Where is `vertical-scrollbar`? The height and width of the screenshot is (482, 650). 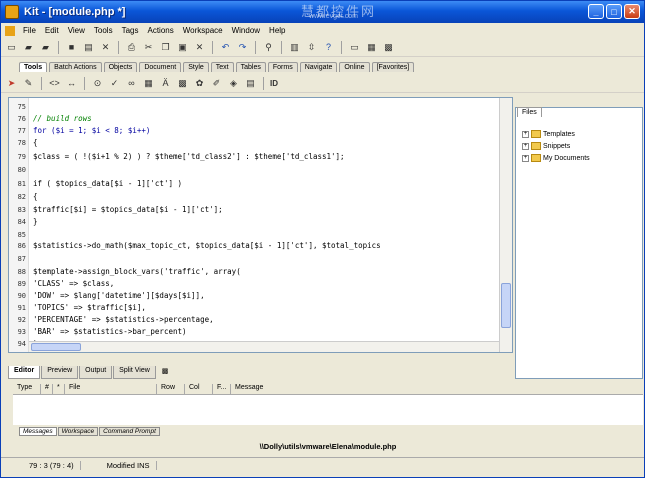 vertical-scrollbar is located at coordinates (505, 225).